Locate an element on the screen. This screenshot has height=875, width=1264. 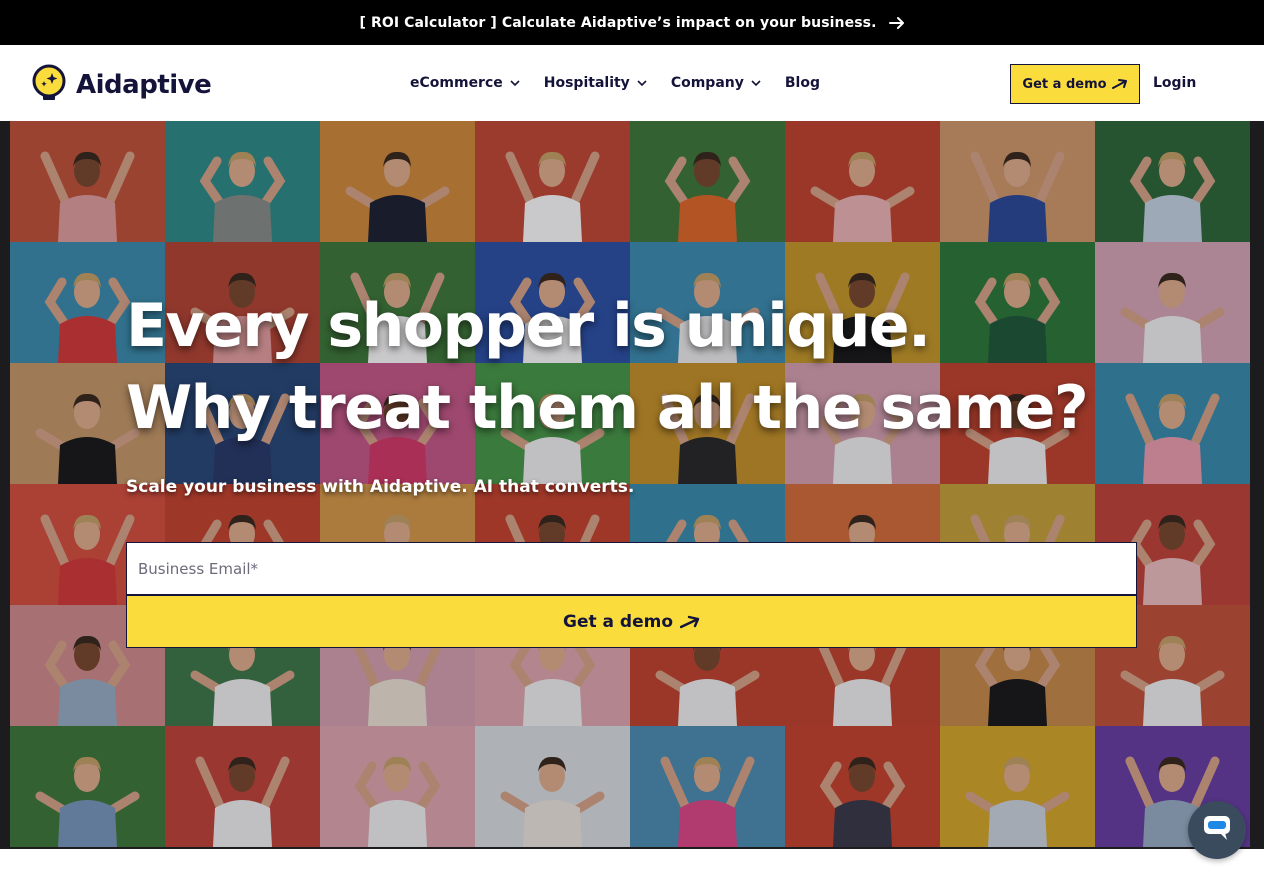
hero-demo-label: Get a demo is located at coordinates (617, 621).